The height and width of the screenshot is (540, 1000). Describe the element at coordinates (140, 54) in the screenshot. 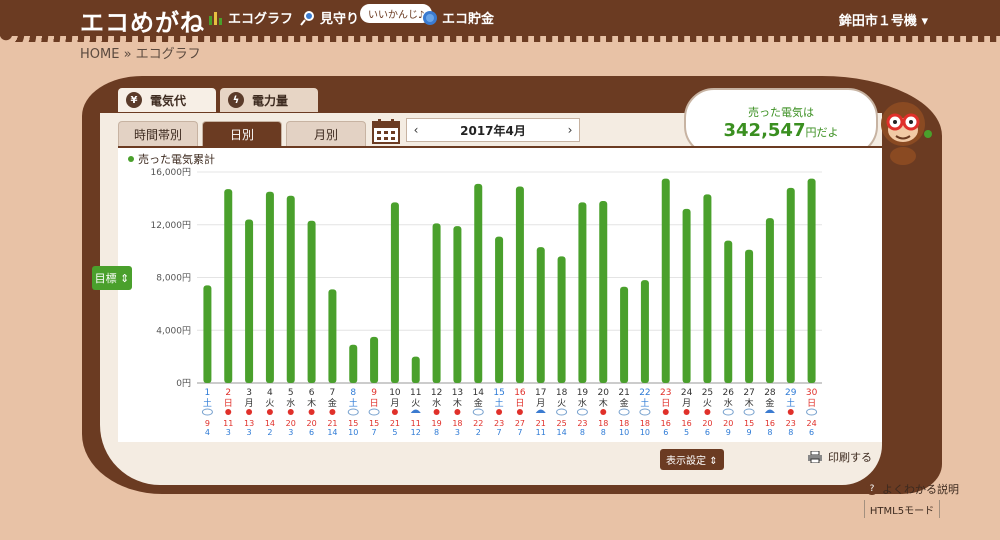

I see `breadcrumb: HOME » エコグラフ` at that location.